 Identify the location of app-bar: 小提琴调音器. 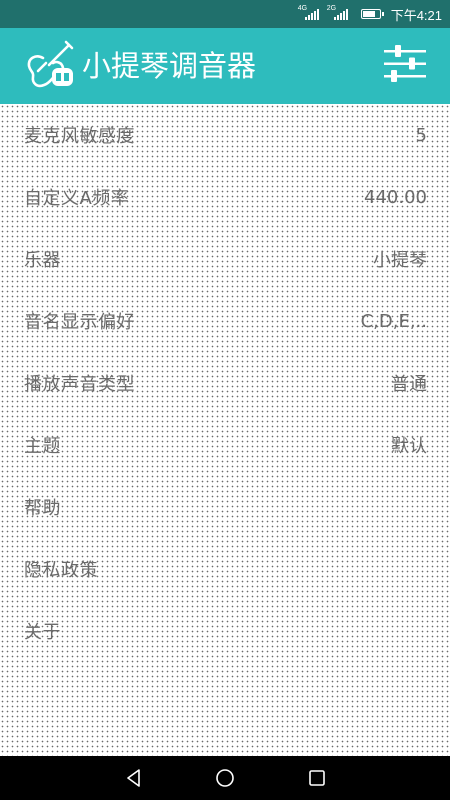
(225, 66).